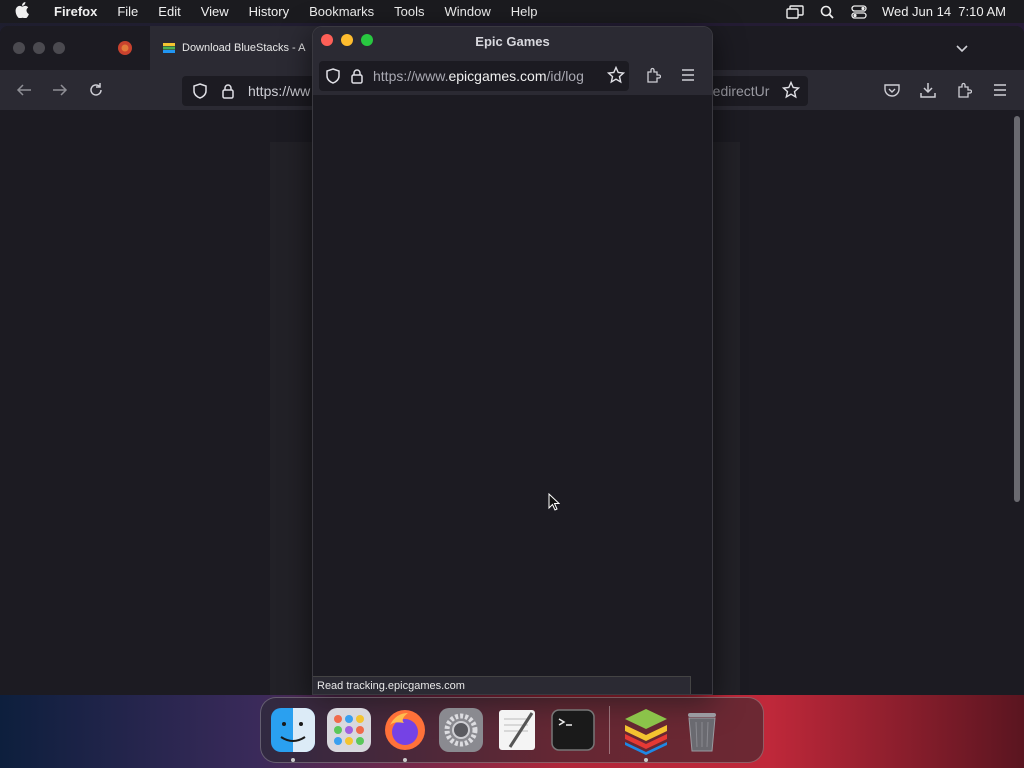 This screenshot has height=768, width=1024. I want to click on dock, so click(512, 730).